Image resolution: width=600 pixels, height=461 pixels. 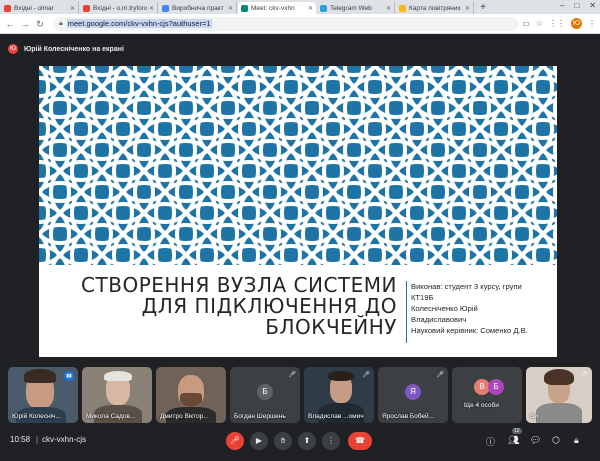 I want to click on slide-info-line: Колесніченко Юрій, so click(x=444, y=308).